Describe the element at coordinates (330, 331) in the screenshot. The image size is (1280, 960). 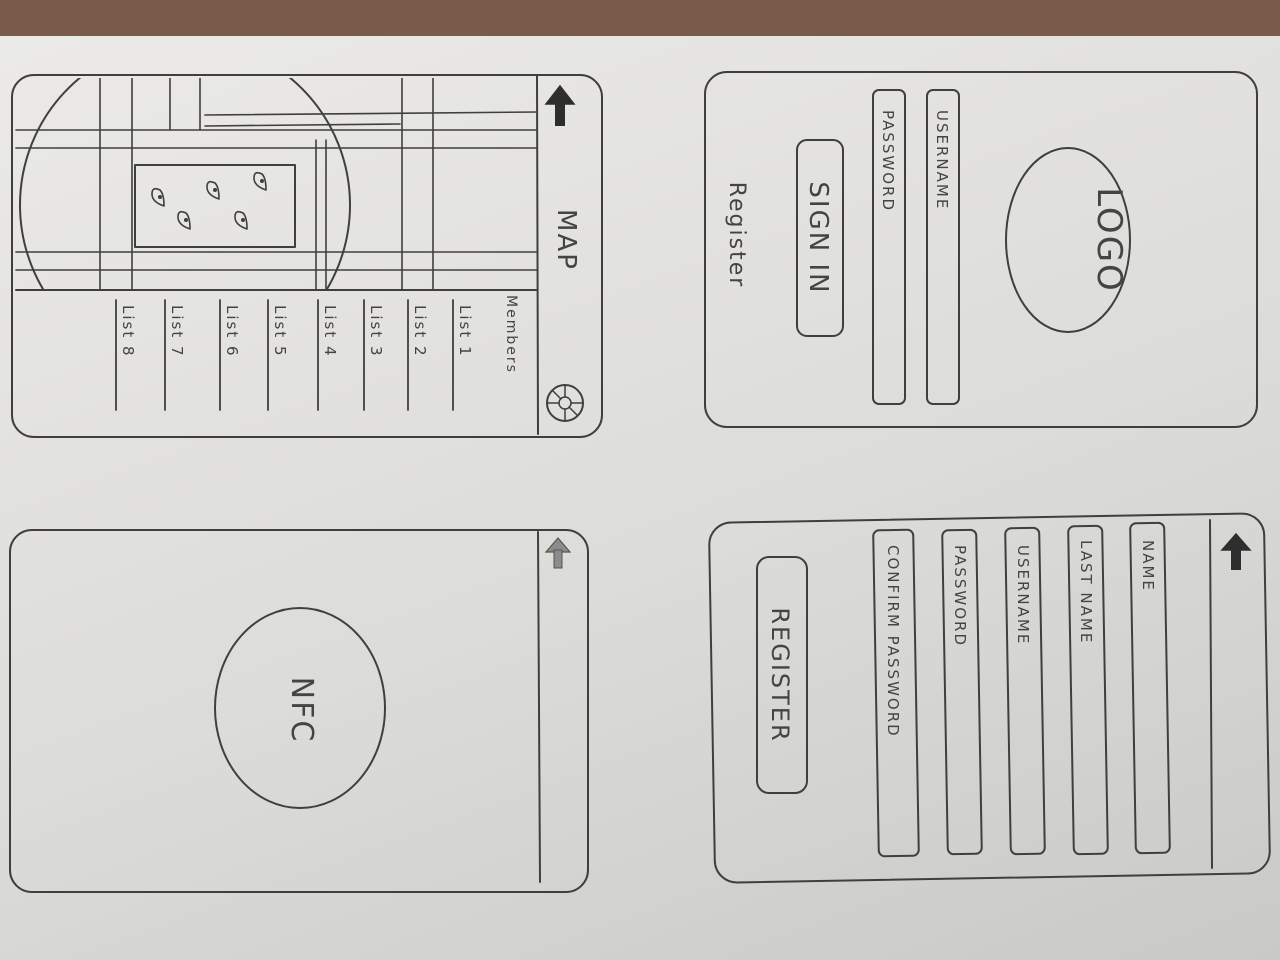
I see `svg-text: List 4` at that location.